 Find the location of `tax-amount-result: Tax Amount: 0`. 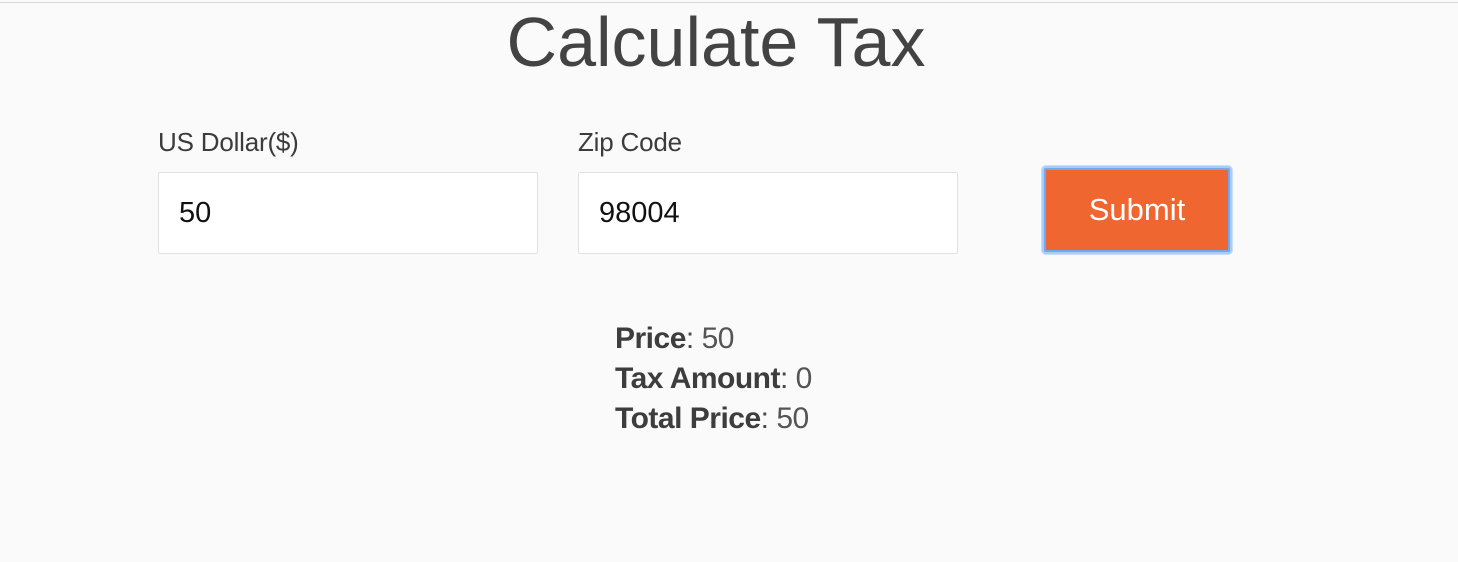

tax-amount-result: Tax Amount: 0 is located at coordinates (714, 378).